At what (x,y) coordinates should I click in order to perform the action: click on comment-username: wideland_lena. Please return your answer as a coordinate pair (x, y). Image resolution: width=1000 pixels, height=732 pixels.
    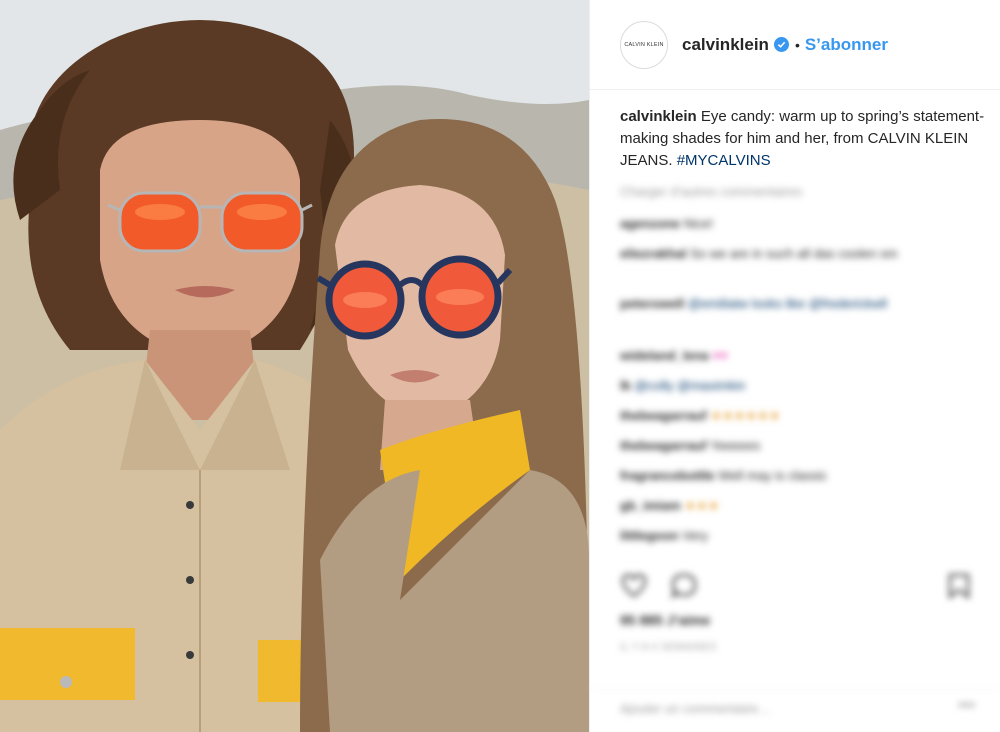
    Looking at the image, I should click on (664, 355).